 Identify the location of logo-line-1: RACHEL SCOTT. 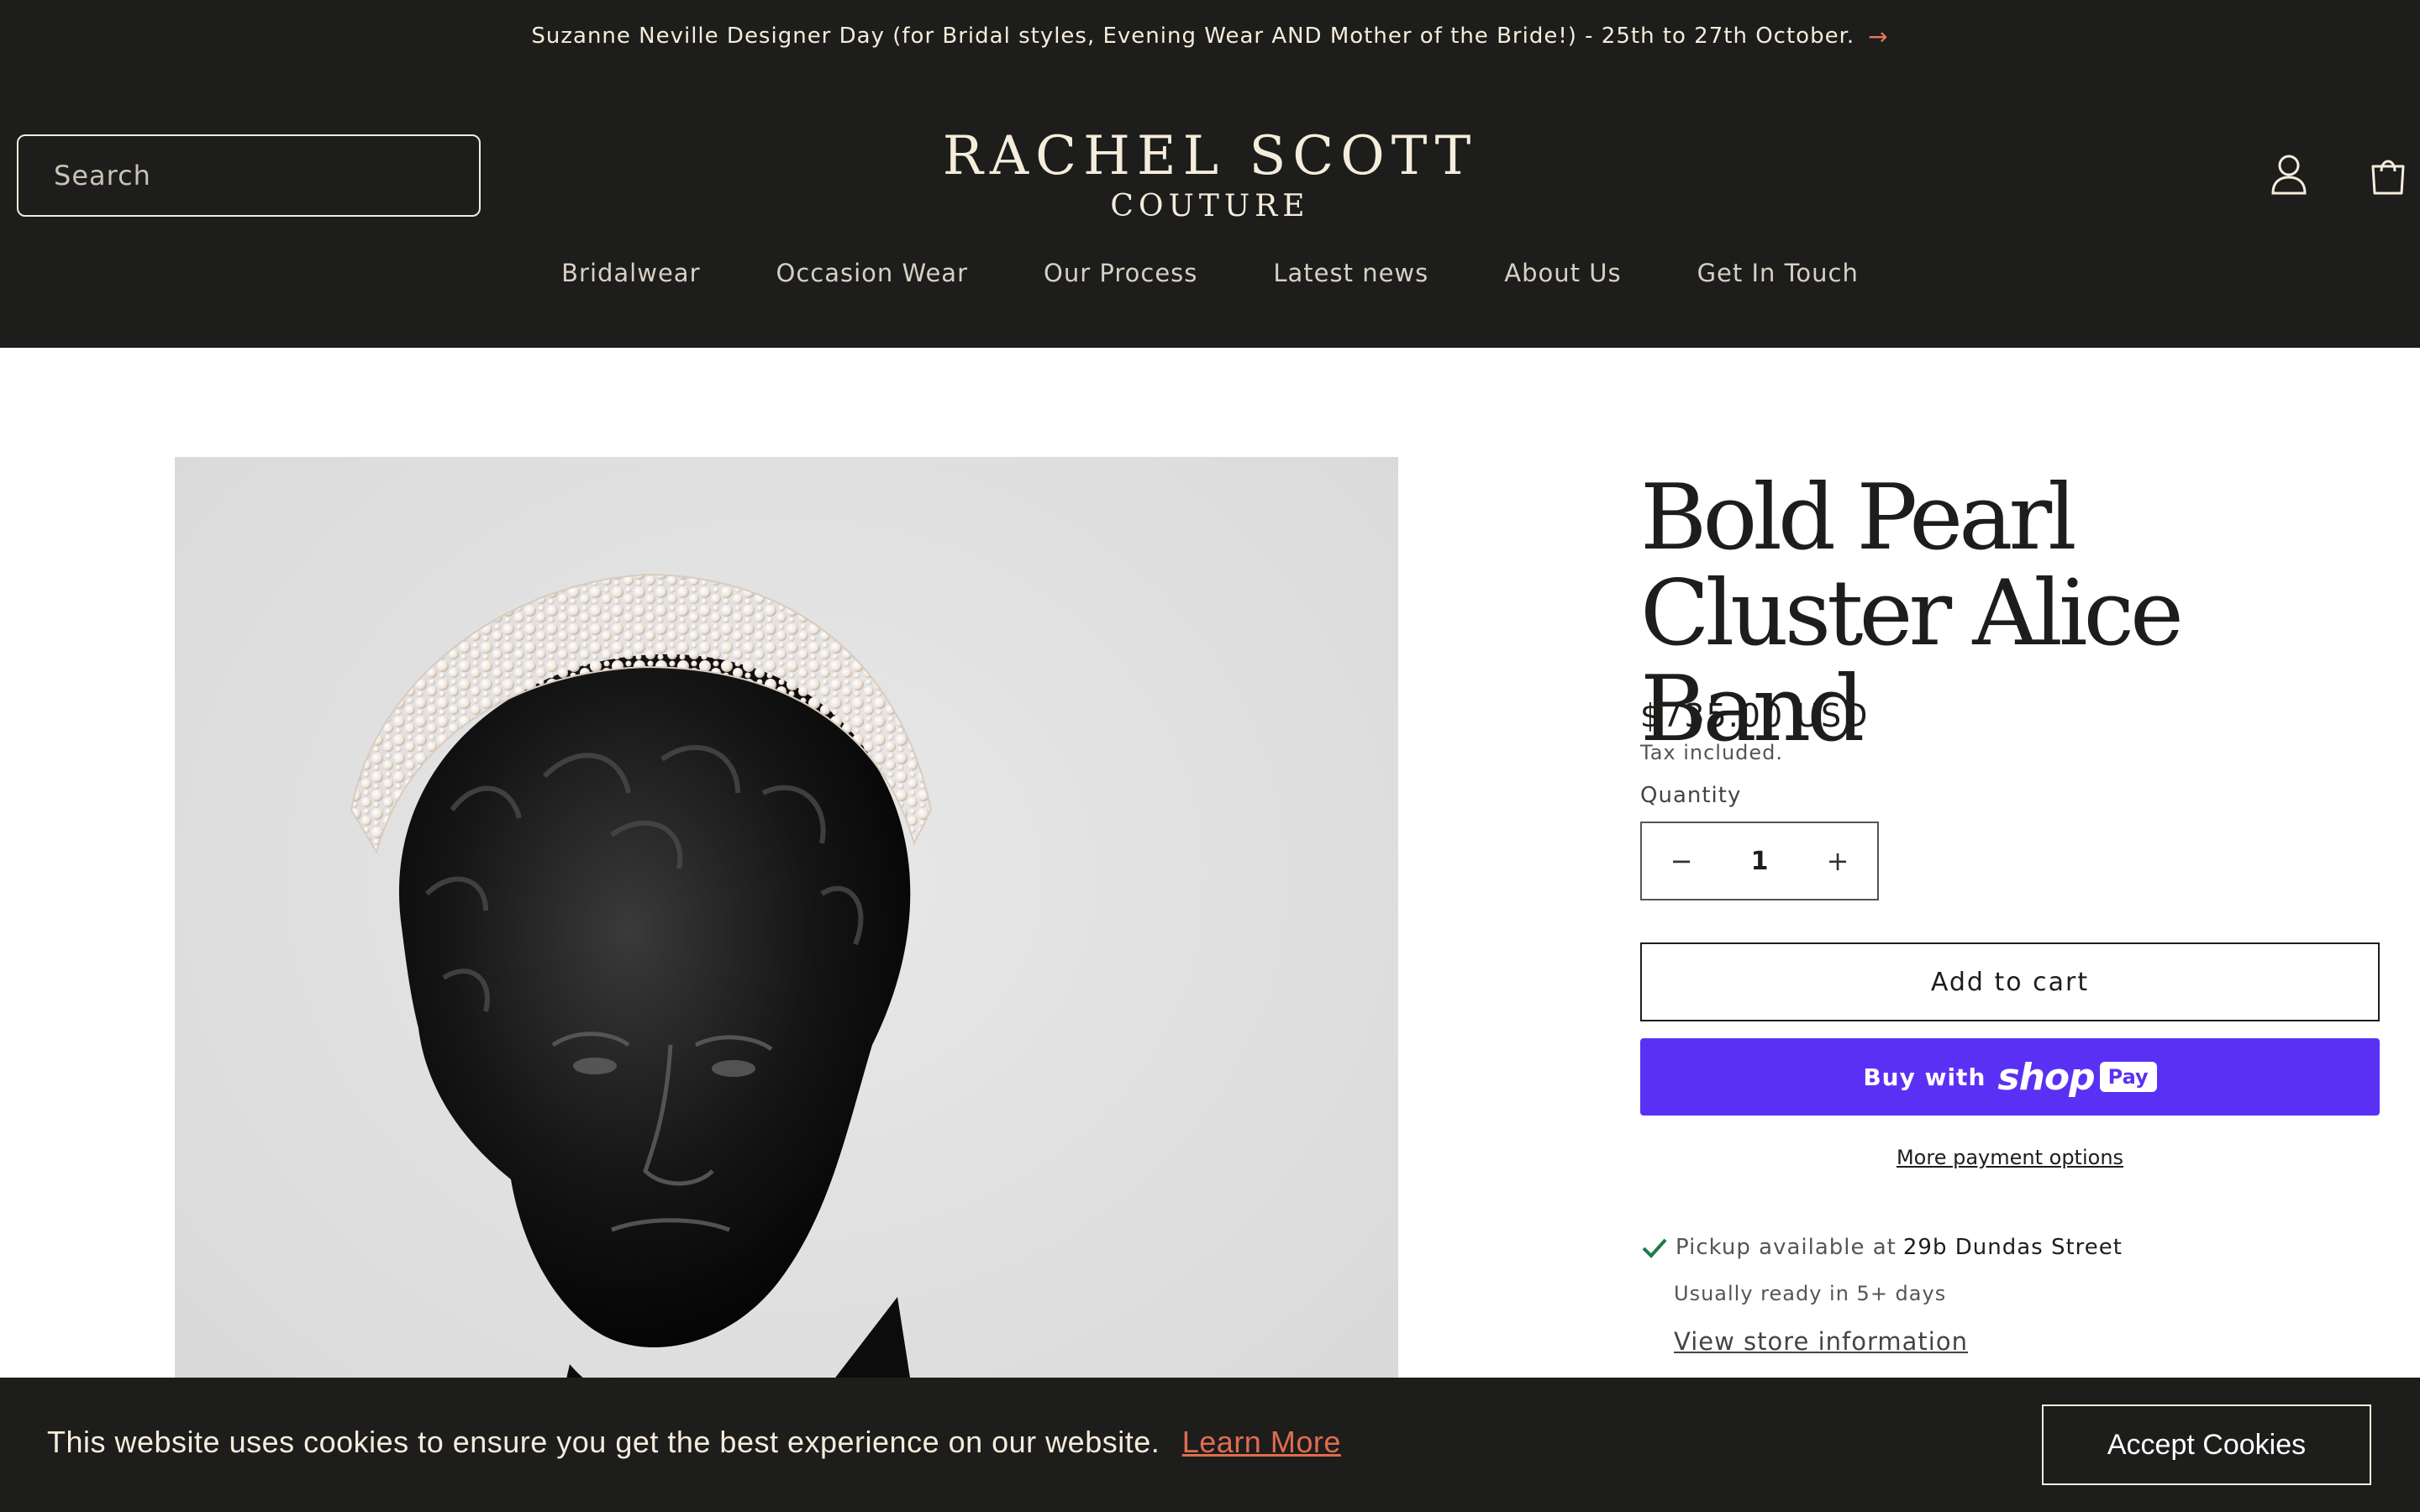
(1210, 156).